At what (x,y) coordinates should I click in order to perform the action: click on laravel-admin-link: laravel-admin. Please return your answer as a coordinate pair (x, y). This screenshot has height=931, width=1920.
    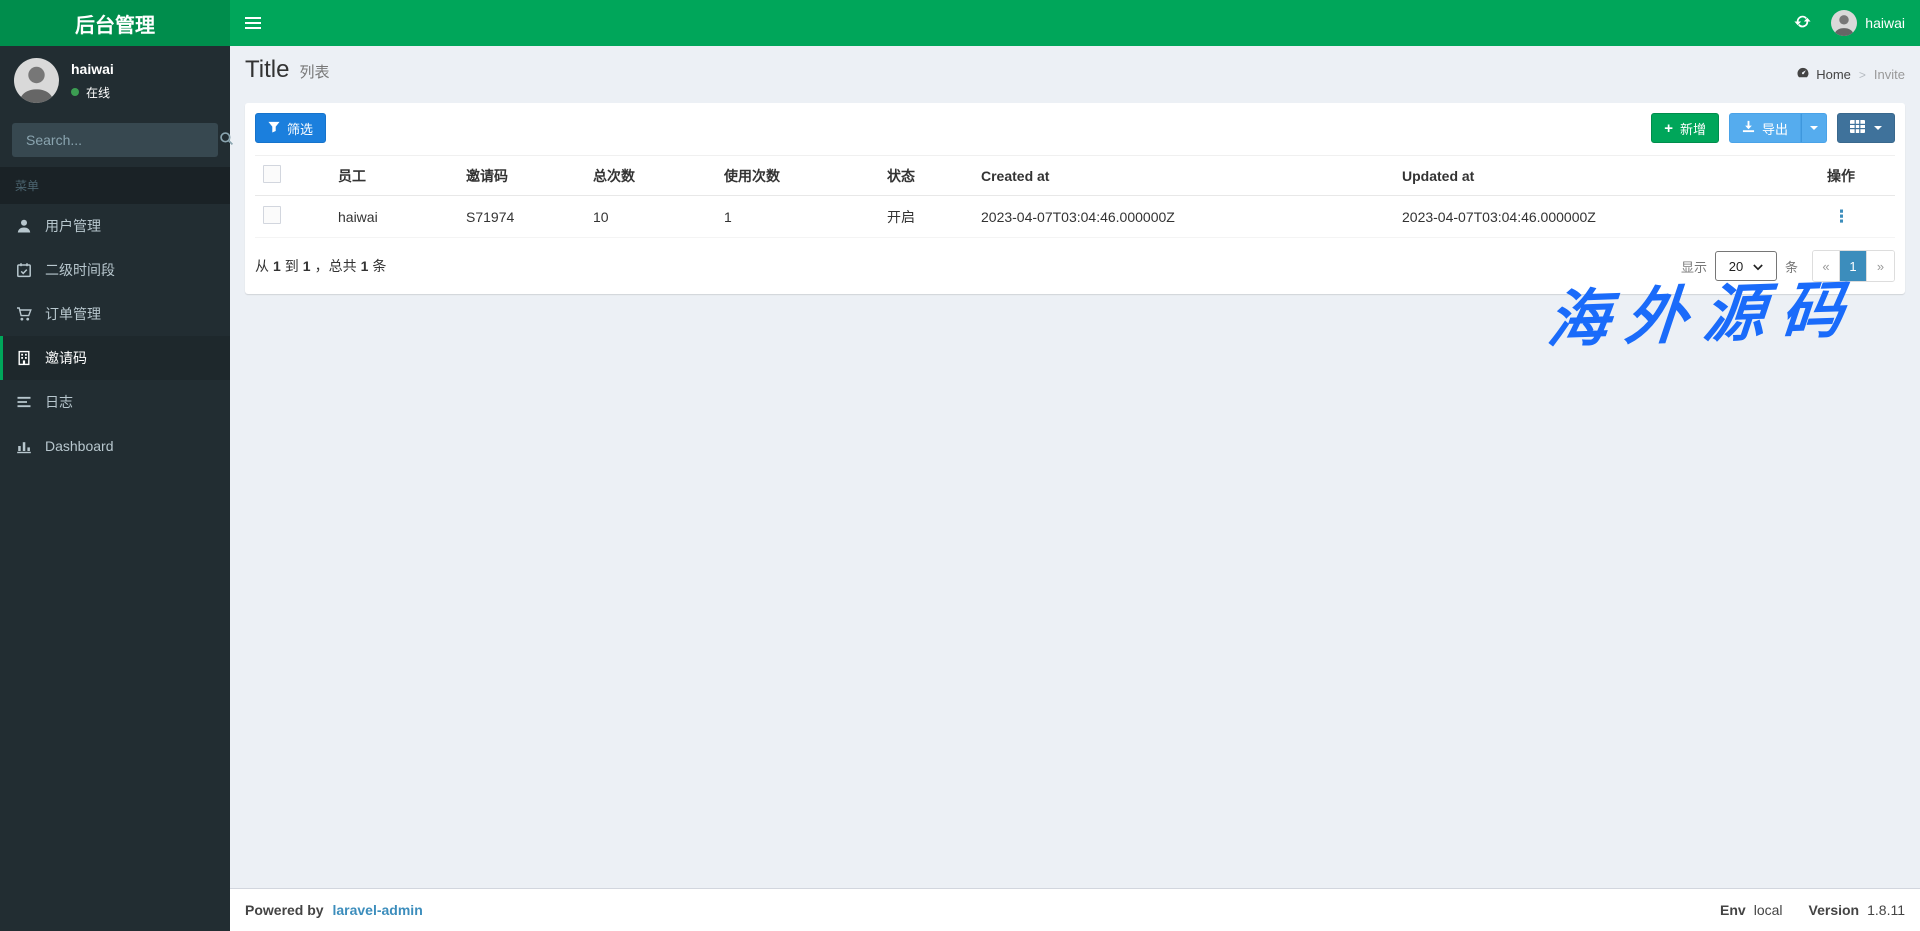
    Looking at the image, I should click on (377, 910).